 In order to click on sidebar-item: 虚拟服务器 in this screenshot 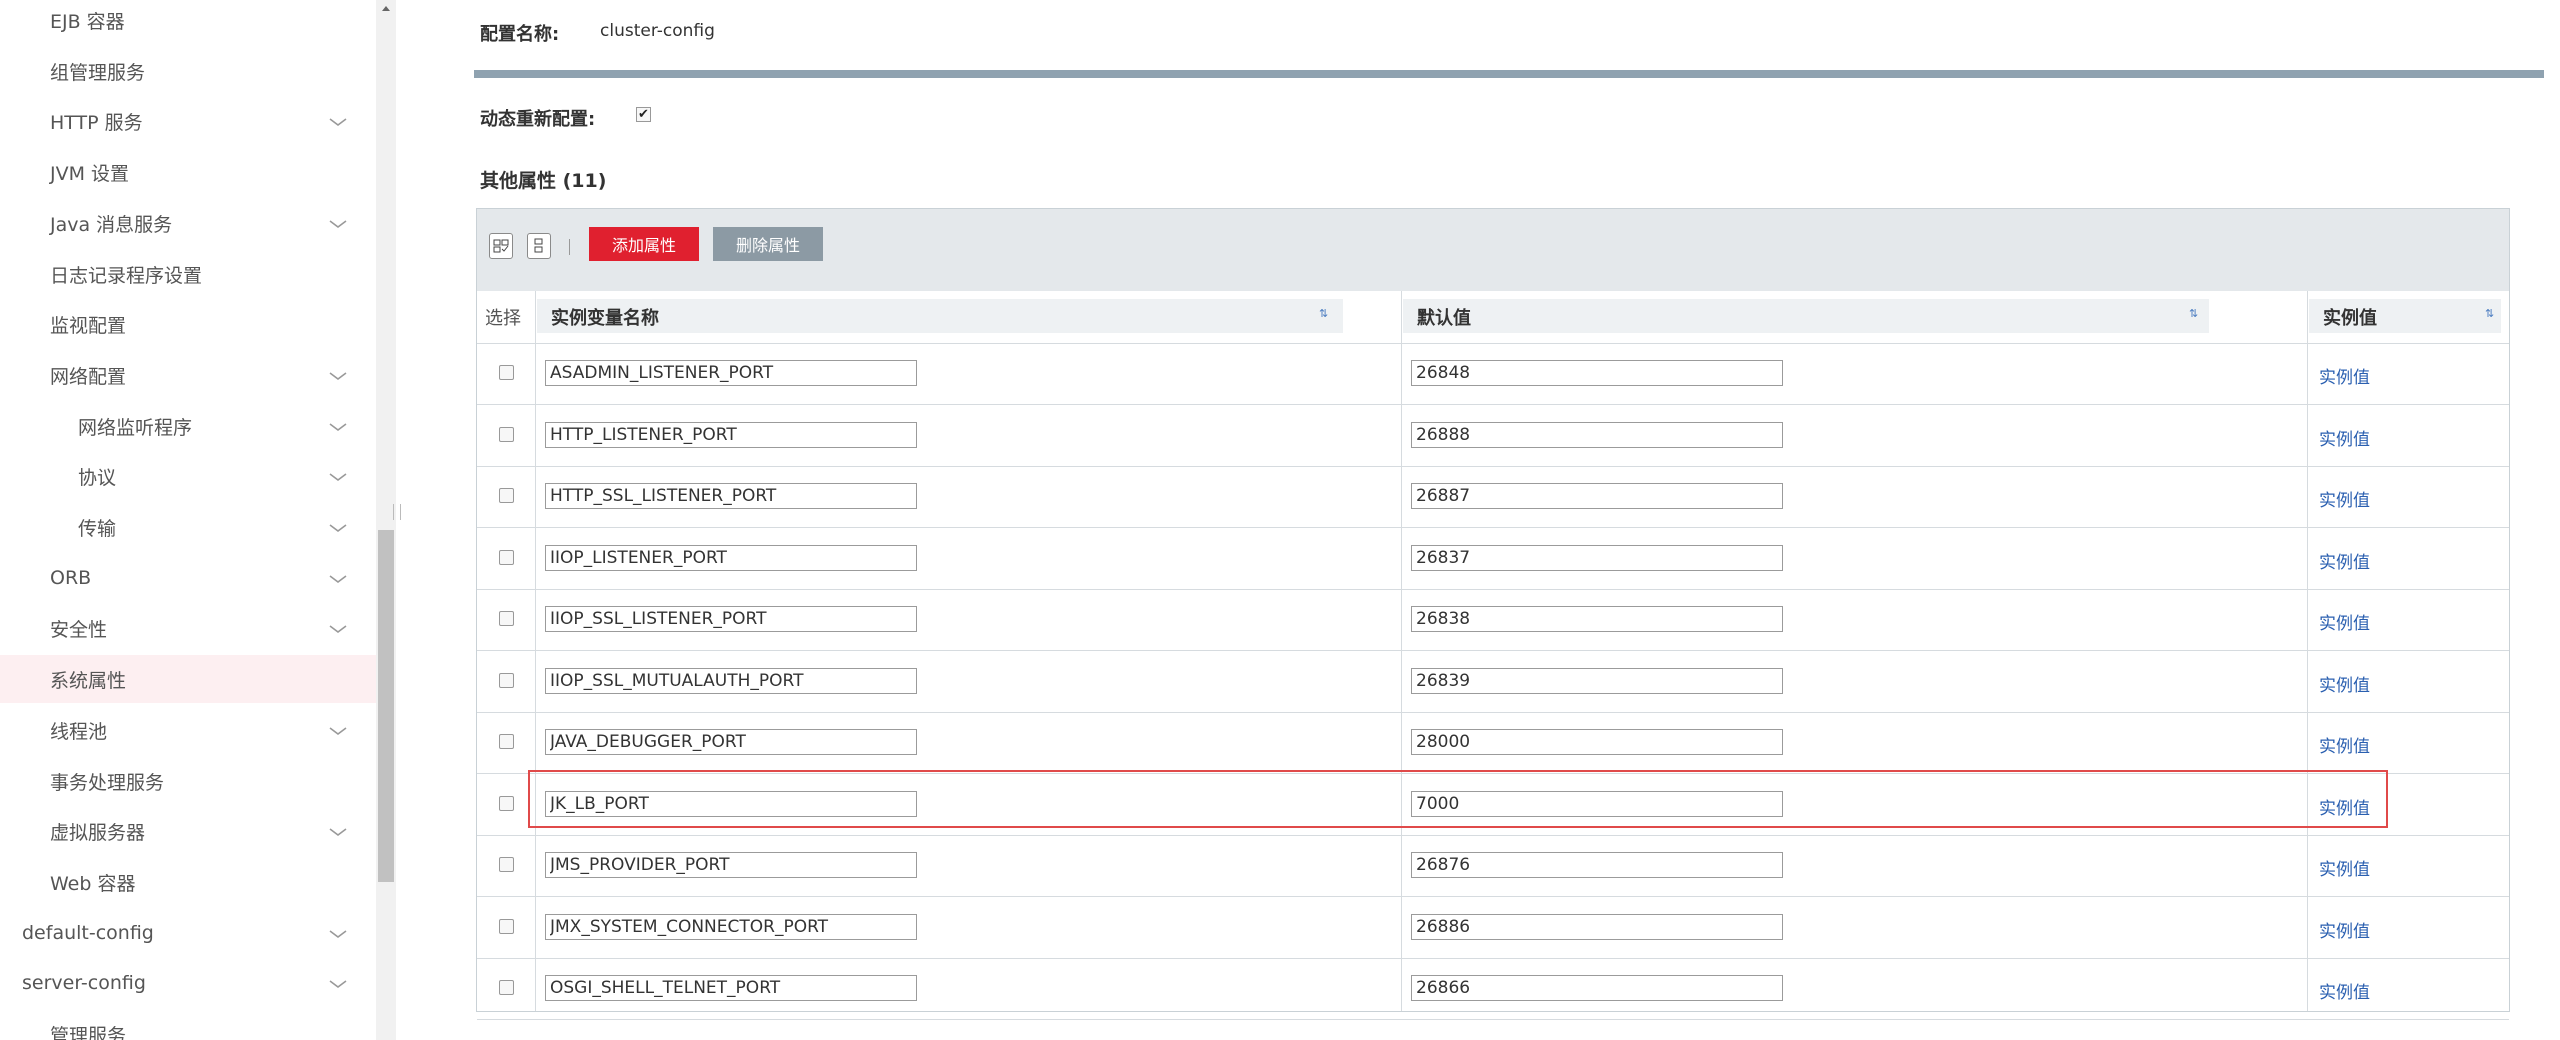, I will do `click(188, 831)`.